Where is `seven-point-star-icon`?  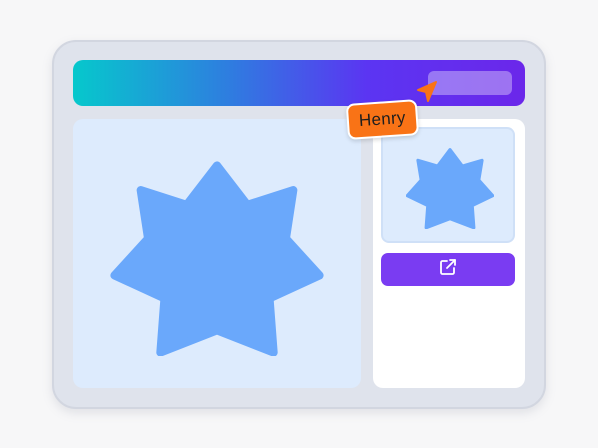
seven-point-star-icon is located at coordinates (450, 185).